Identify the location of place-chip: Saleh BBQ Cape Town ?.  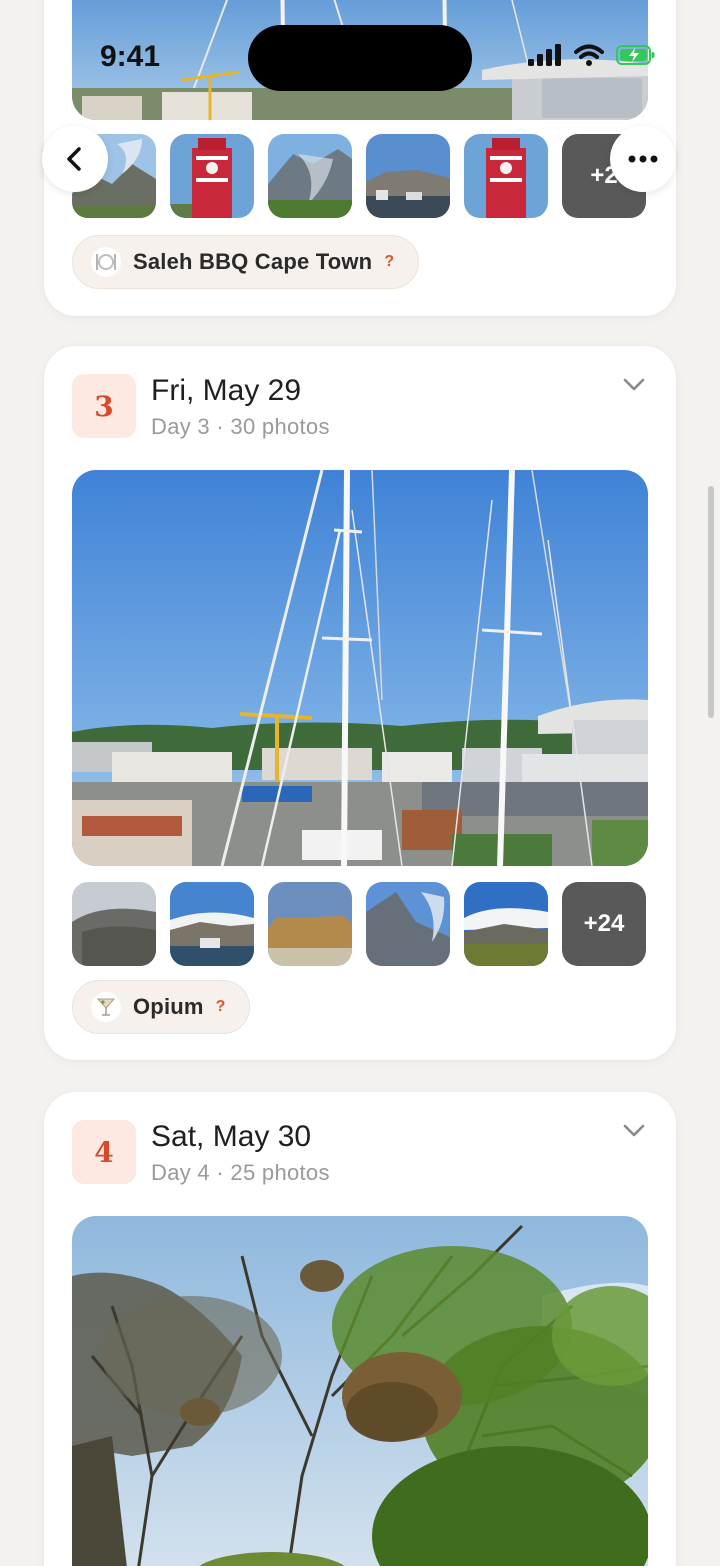
(246, 262).